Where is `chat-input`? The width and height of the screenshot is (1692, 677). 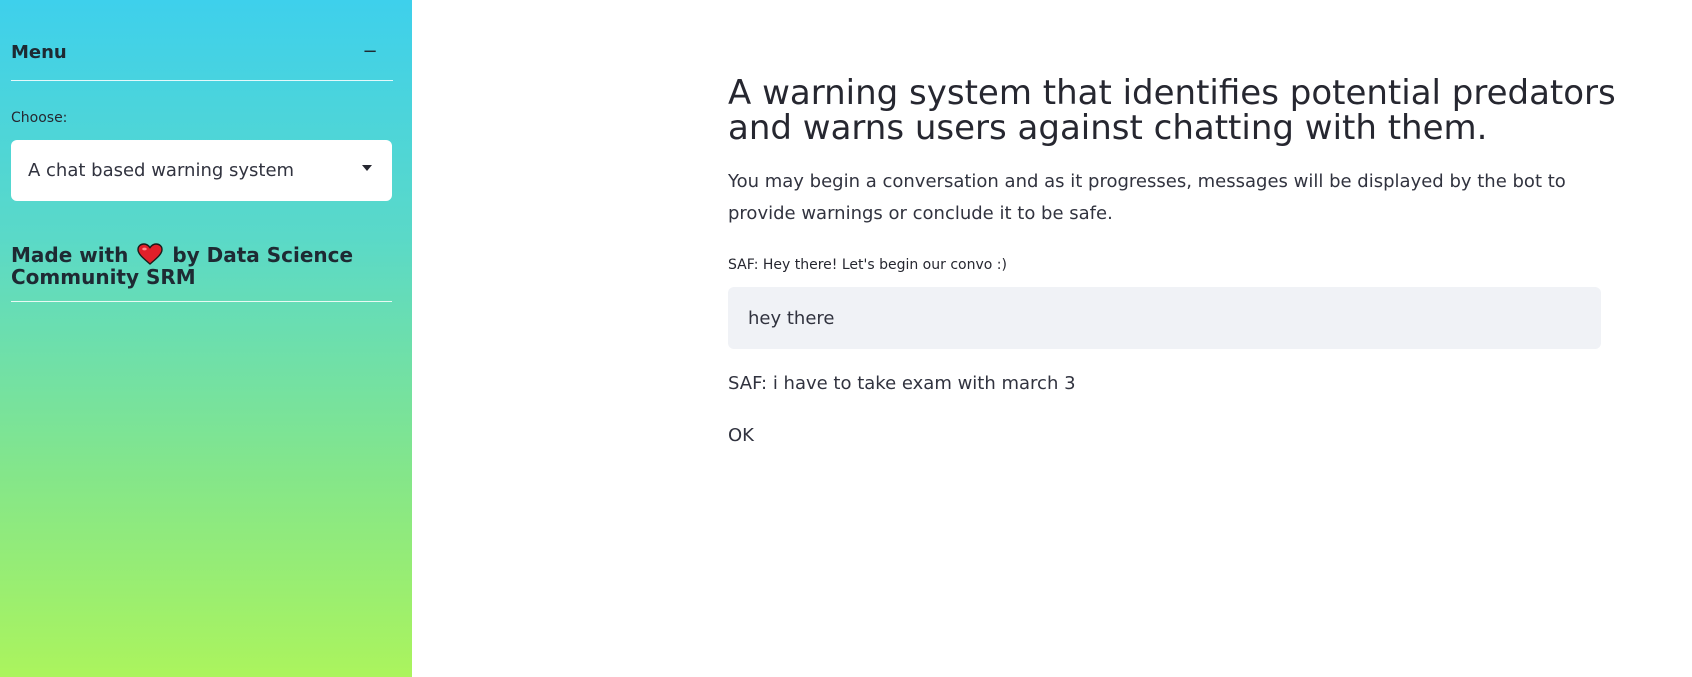
chat-input is located at coordinates (1164, 318).